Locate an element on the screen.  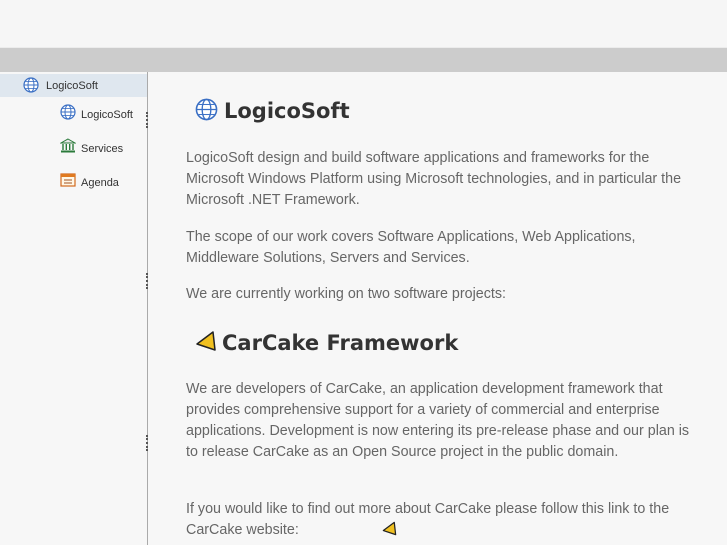
sidebar-item-agenda: Agenda is located at coordinates (100, 182).